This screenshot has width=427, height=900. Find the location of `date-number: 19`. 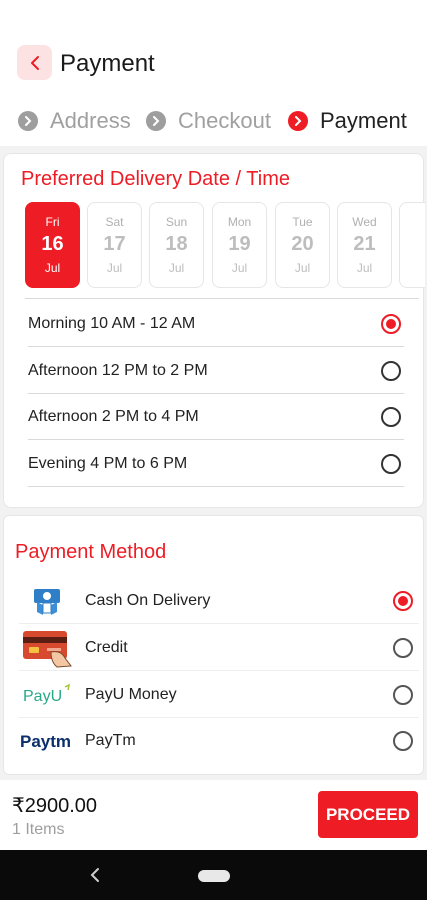

date-number: 19 is located at coordinates (239, 244).